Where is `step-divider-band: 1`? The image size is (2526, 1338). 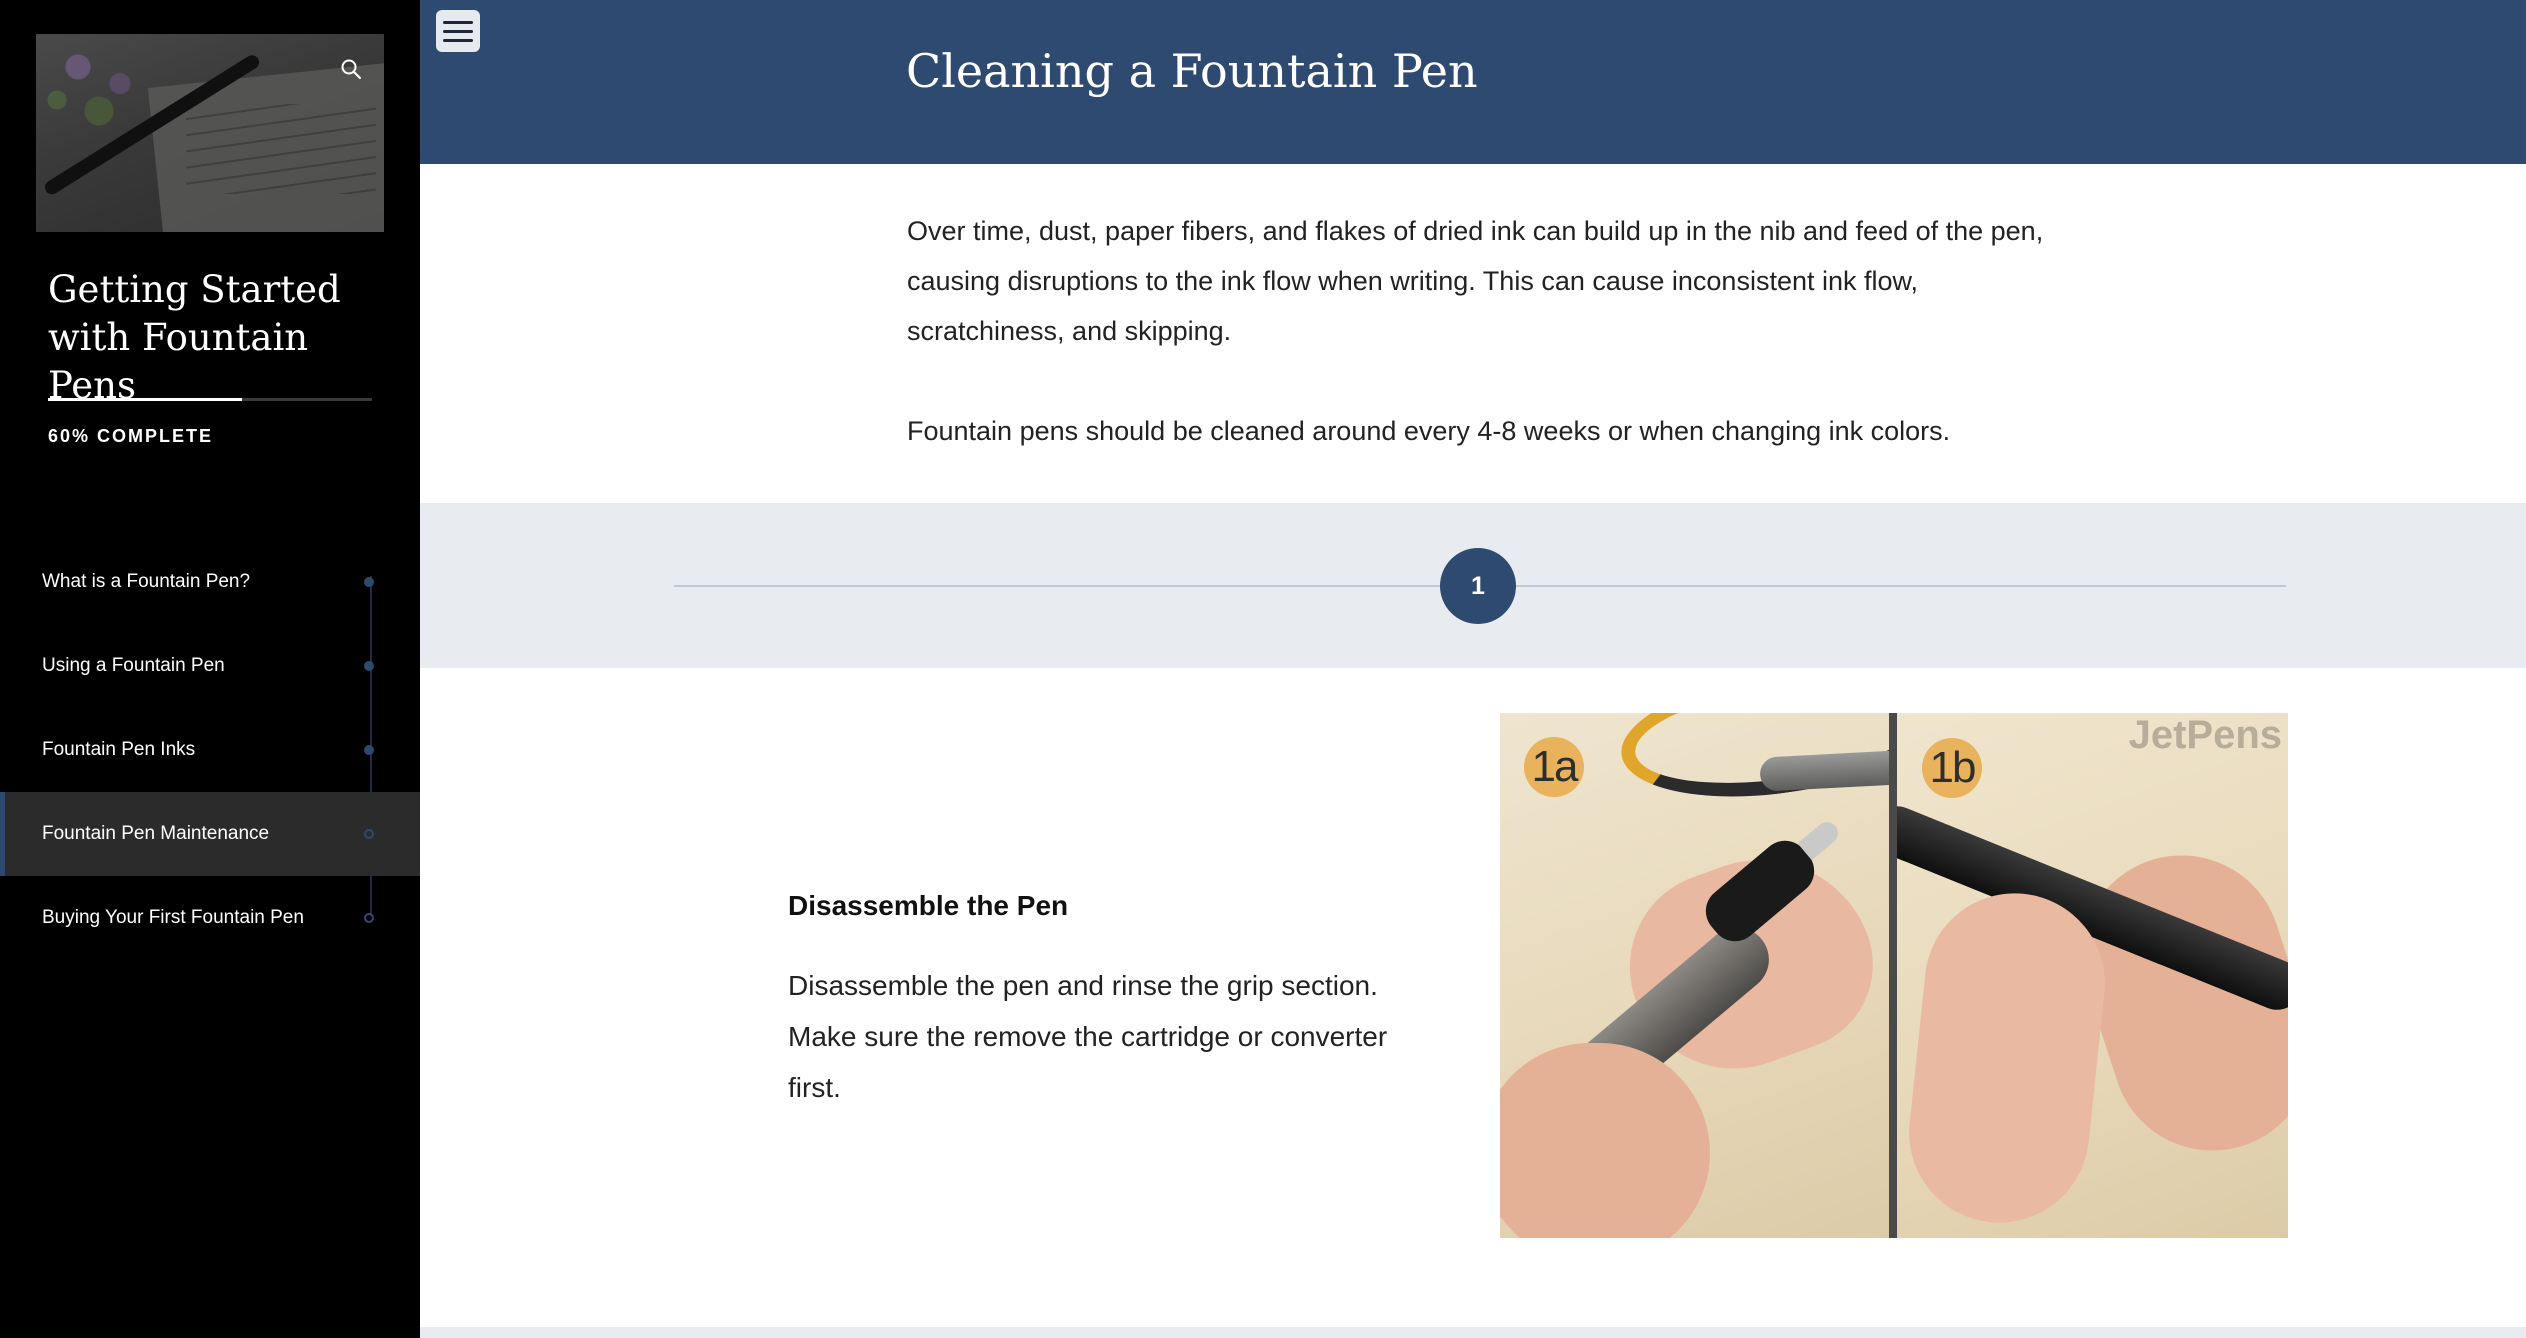
step-divider-band: 1 is located at coordinates (1473, 585).